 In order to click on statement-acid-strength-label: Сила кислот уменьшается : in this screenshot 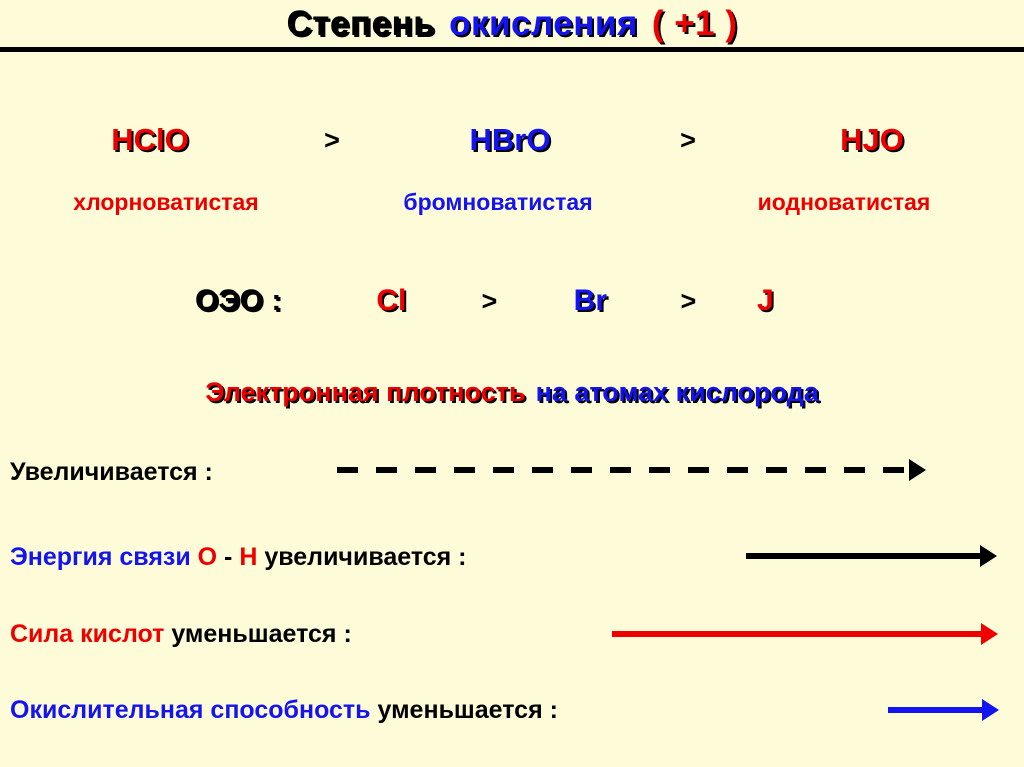, I will do `click(181, 633)`.